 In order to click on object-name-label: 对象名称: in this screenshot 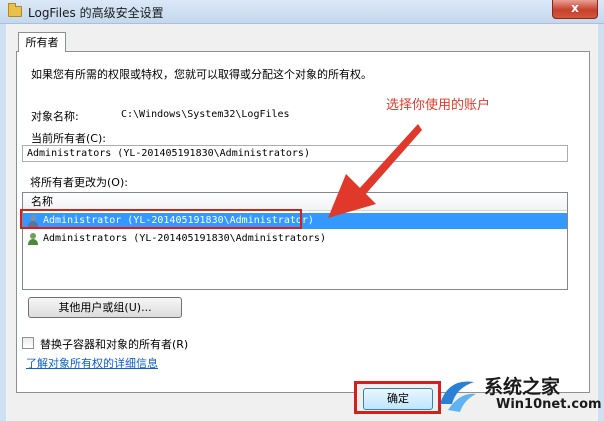, I will do `click(55, 116)`.